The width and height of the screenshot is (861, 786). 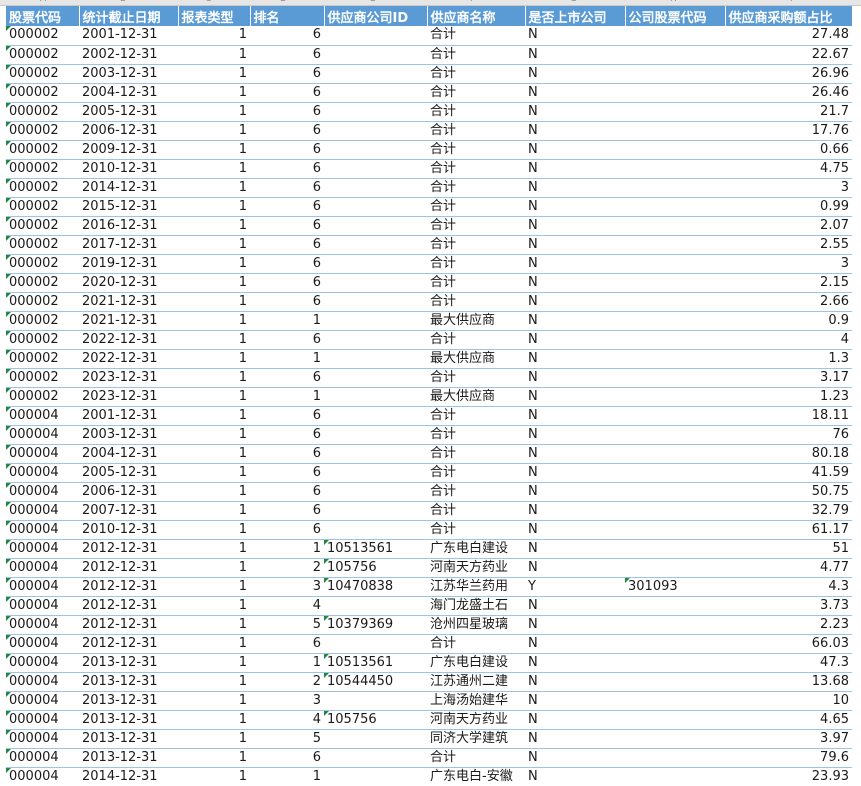 I want to click on table-cell: 27.48, so click(x=788, y=36).